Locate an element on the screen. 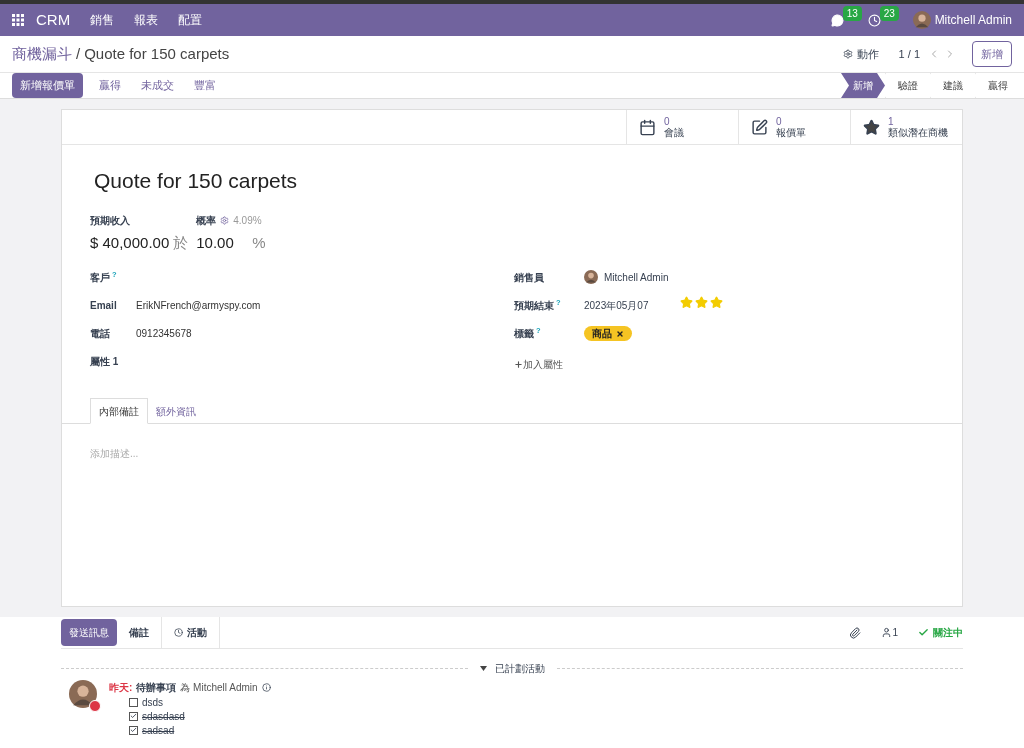 The width and height of the screenshot is (1024, 748). field-label: 電話 is located at coordinates (100, 334).